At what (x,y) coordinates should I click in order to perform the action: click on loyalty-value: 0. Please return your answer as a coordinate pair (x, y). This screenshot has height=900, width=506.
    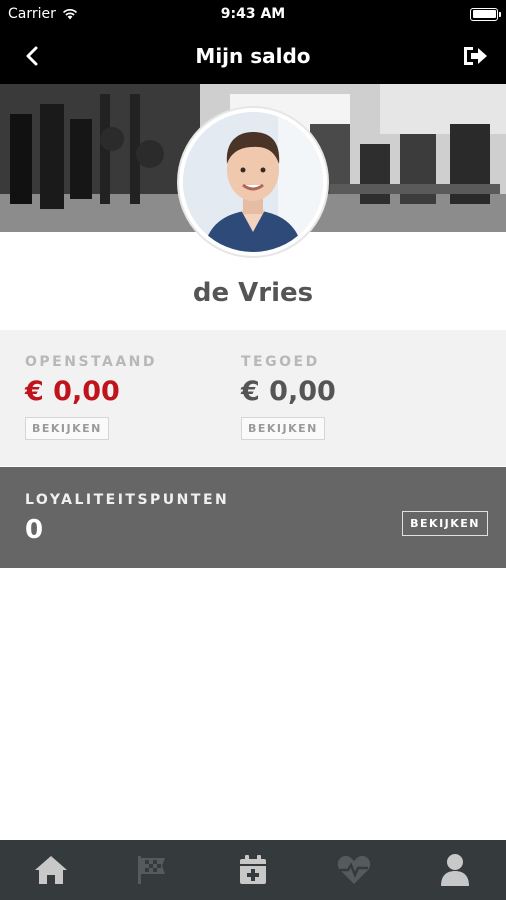
    Looking at the image, I should click on (34, 530).